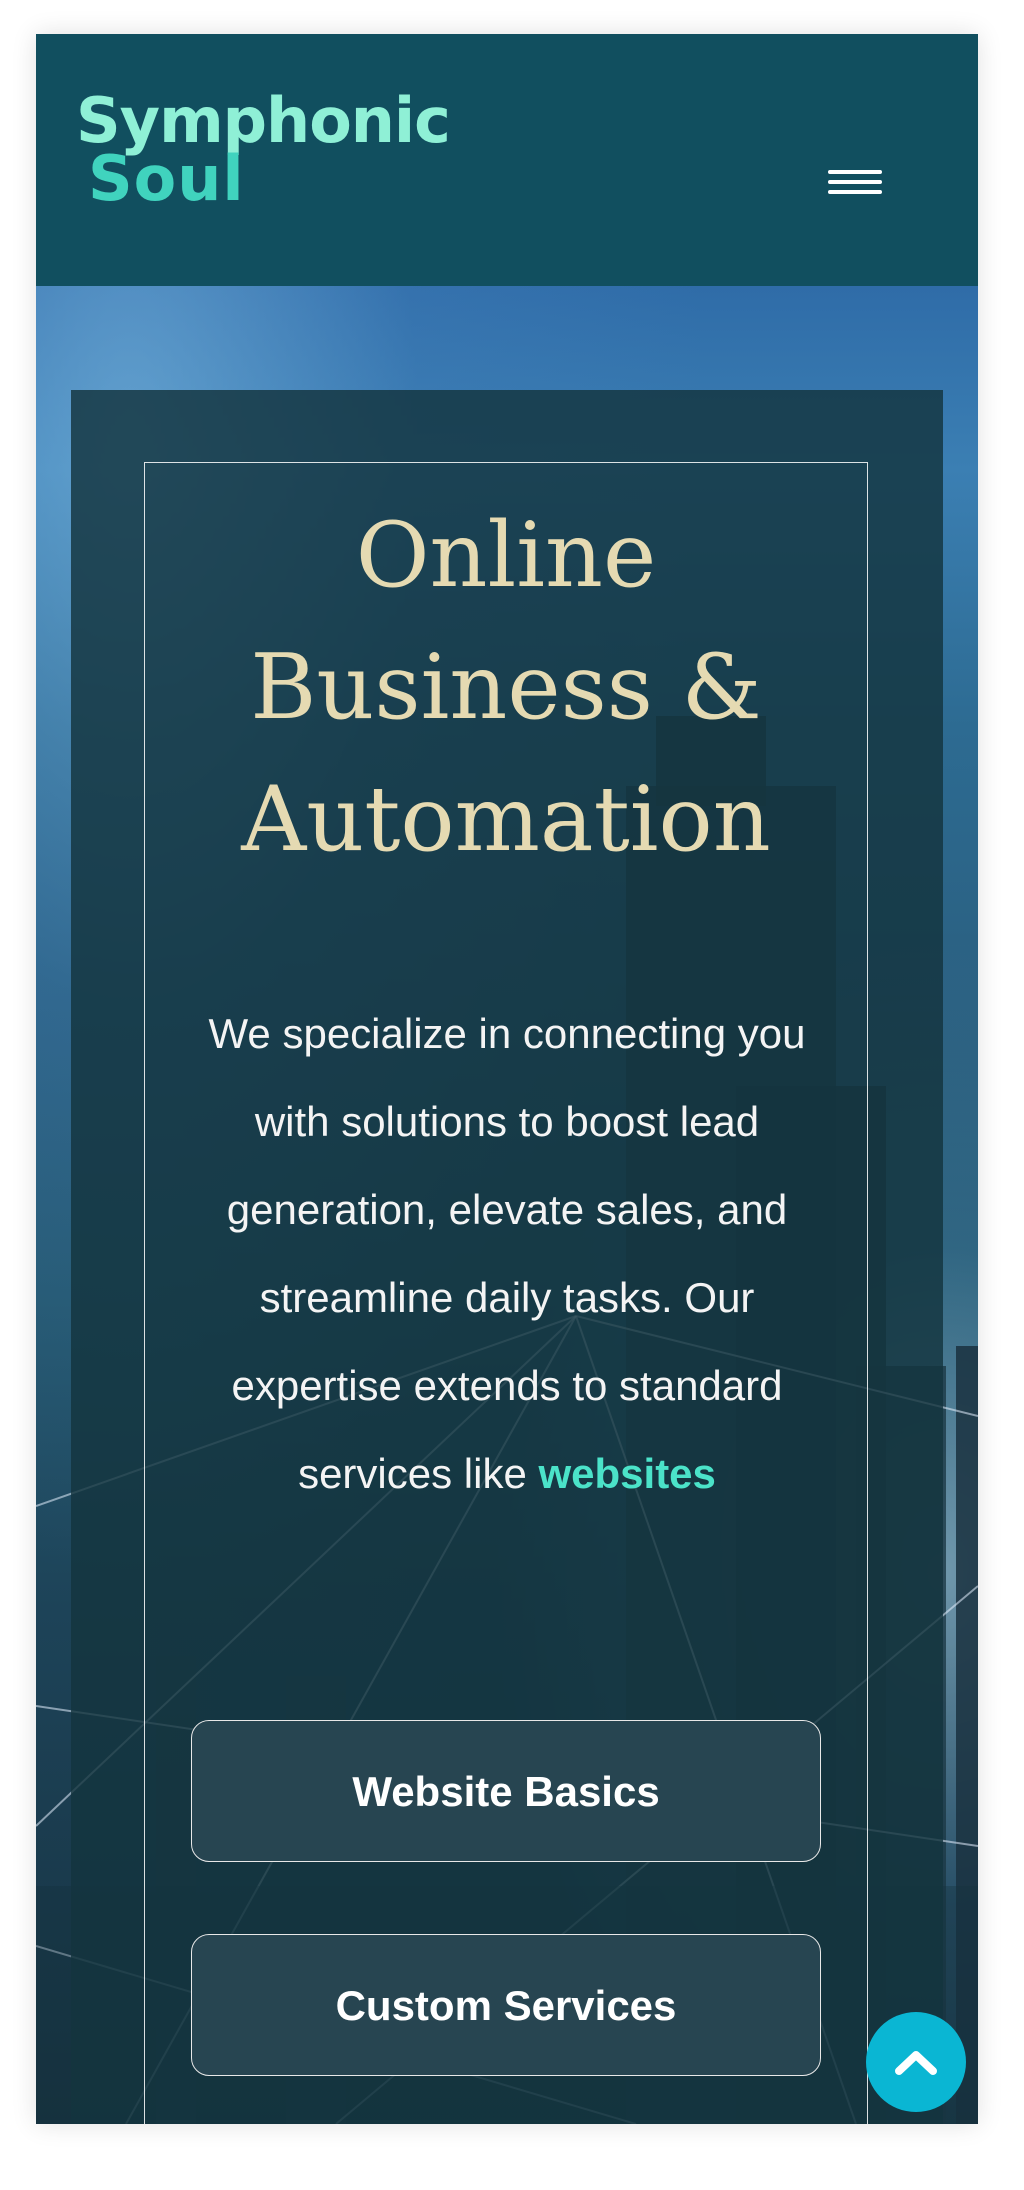  Describe the element at coordinates (507, 160) in the screenshot. I see `site-header: Symphonic Soul` at that location.